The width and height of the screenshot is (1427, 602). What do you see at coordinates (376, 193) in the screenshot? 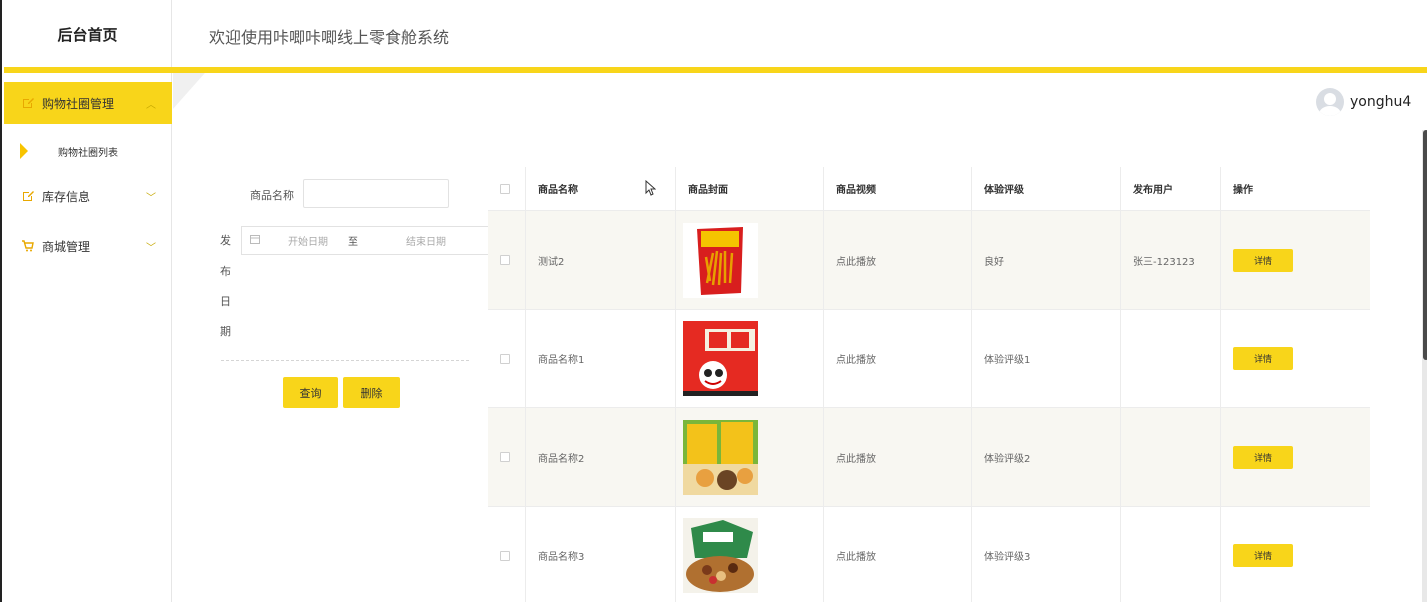
I see `product-name-input` at bounding box center [376, 193].